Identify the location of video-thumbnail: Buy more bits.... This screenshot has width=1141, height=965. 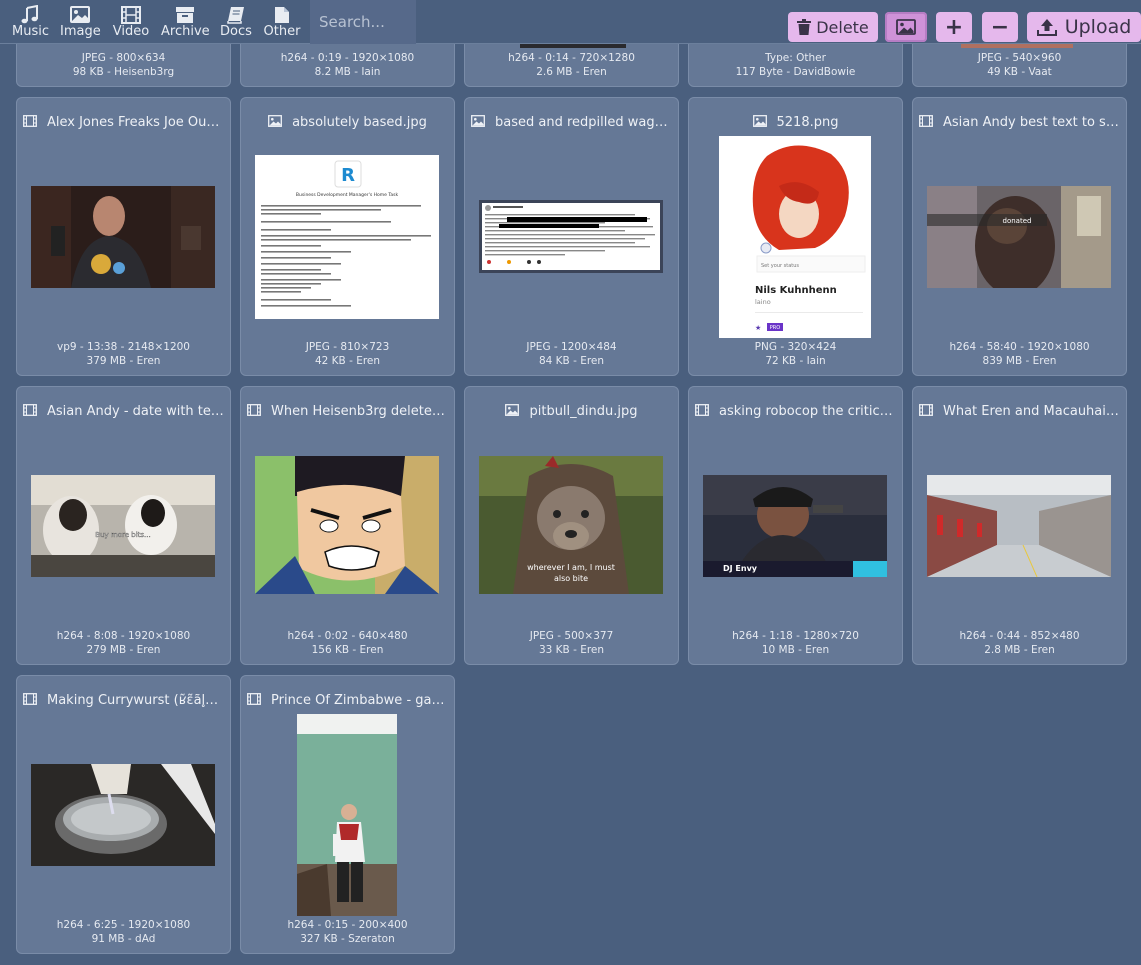
(123, 526).